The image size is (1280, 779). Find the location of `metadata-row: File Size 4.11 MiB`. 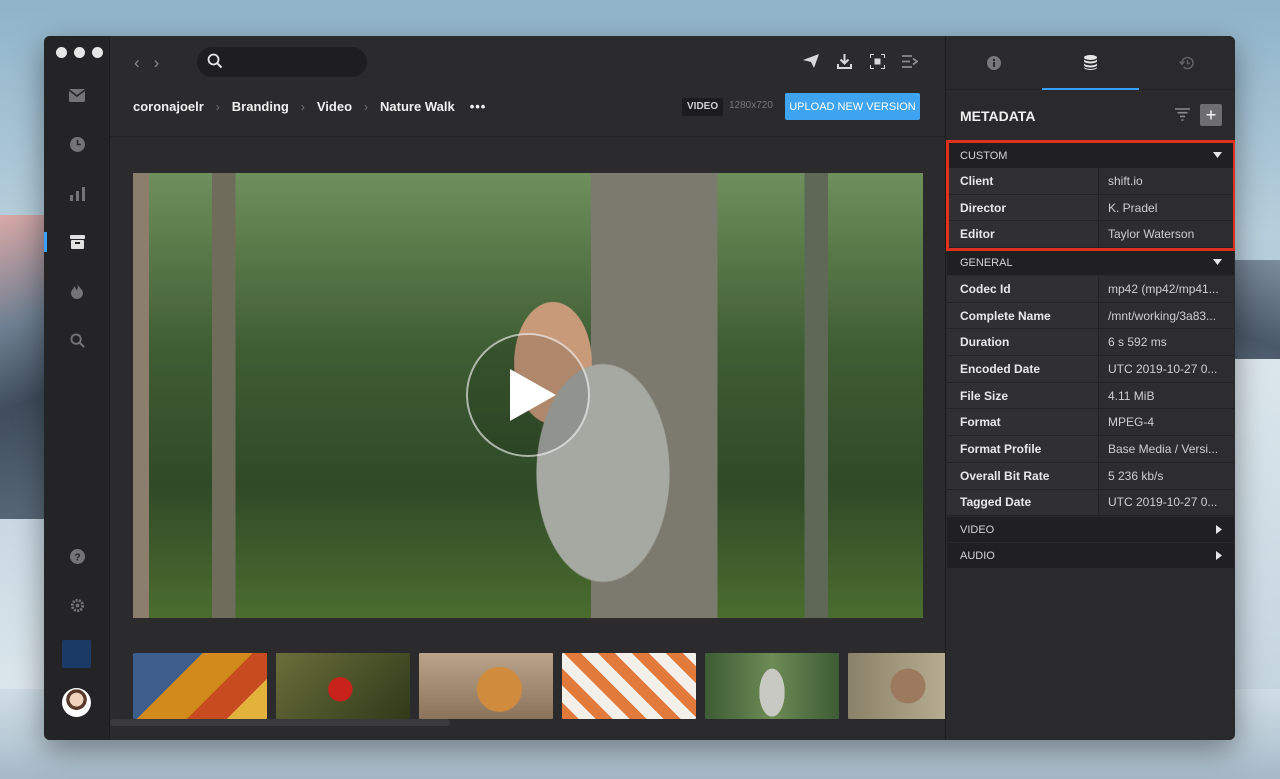

metadata-row: File Size 4.11 MiB is located at coordinates (1090, 396).